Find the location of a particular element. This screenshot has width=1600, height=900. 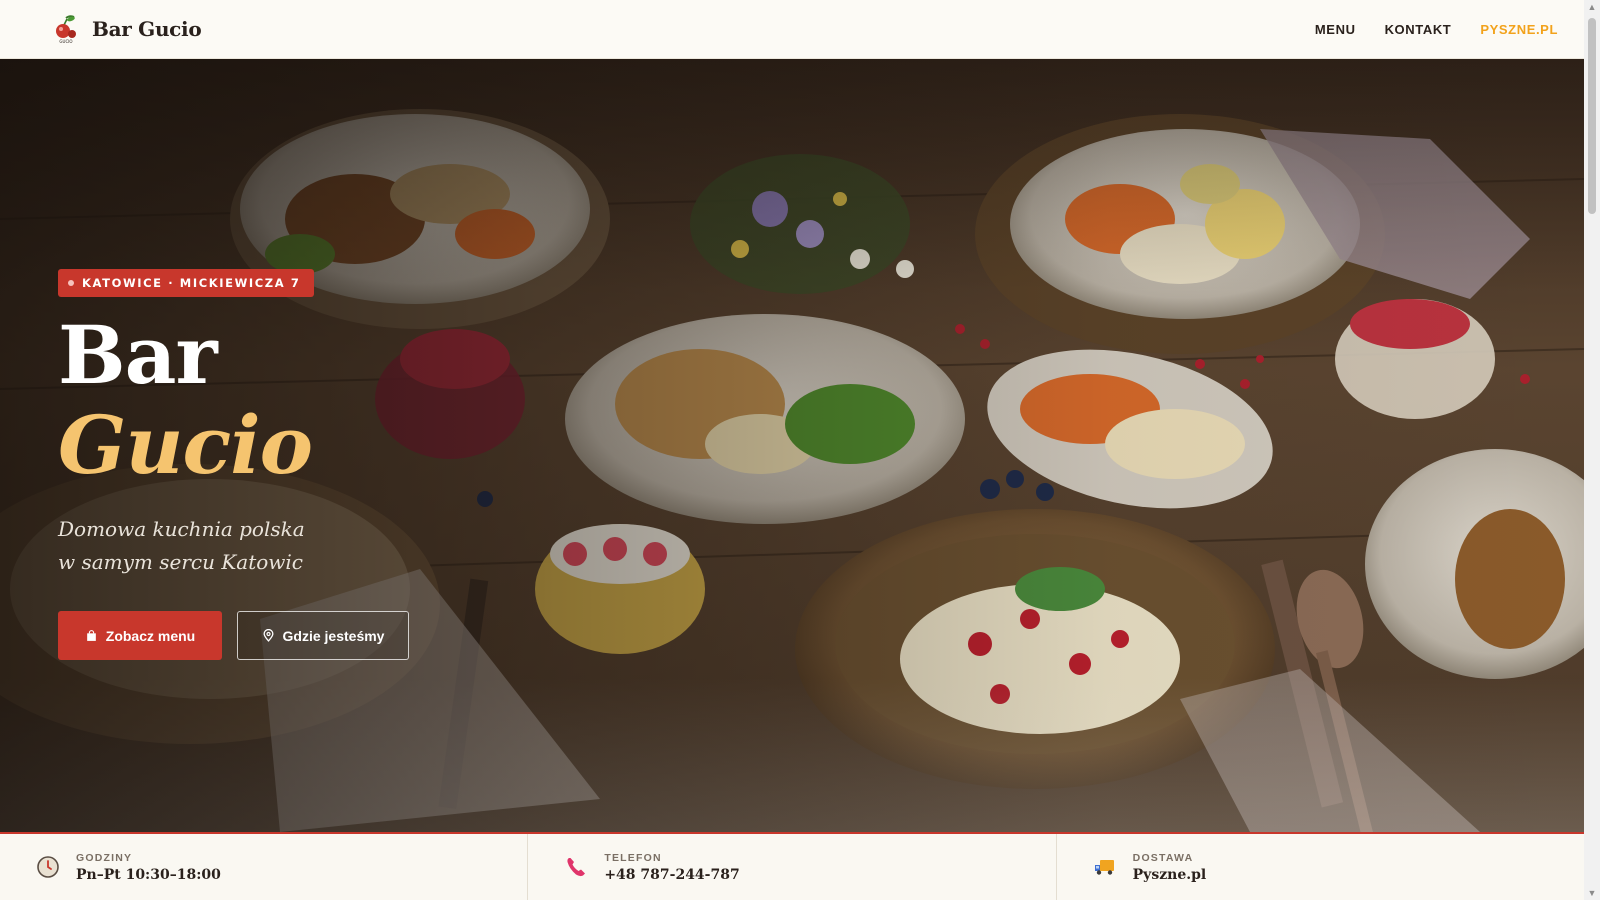

scroll-up-arrow-icon: ▲ is located at coordinates (1592, 7).